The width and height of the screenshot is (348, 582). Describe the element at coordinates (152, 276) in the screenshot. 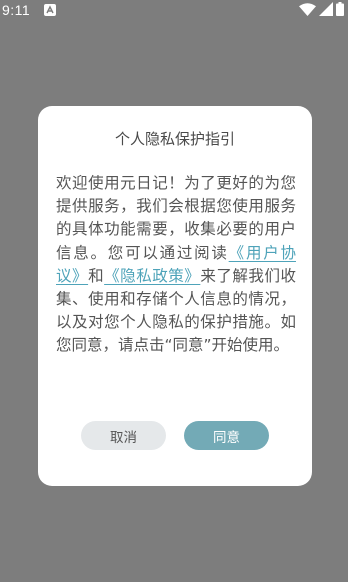

I see `privacy-policy-link: 《隐私政策》` at that location.